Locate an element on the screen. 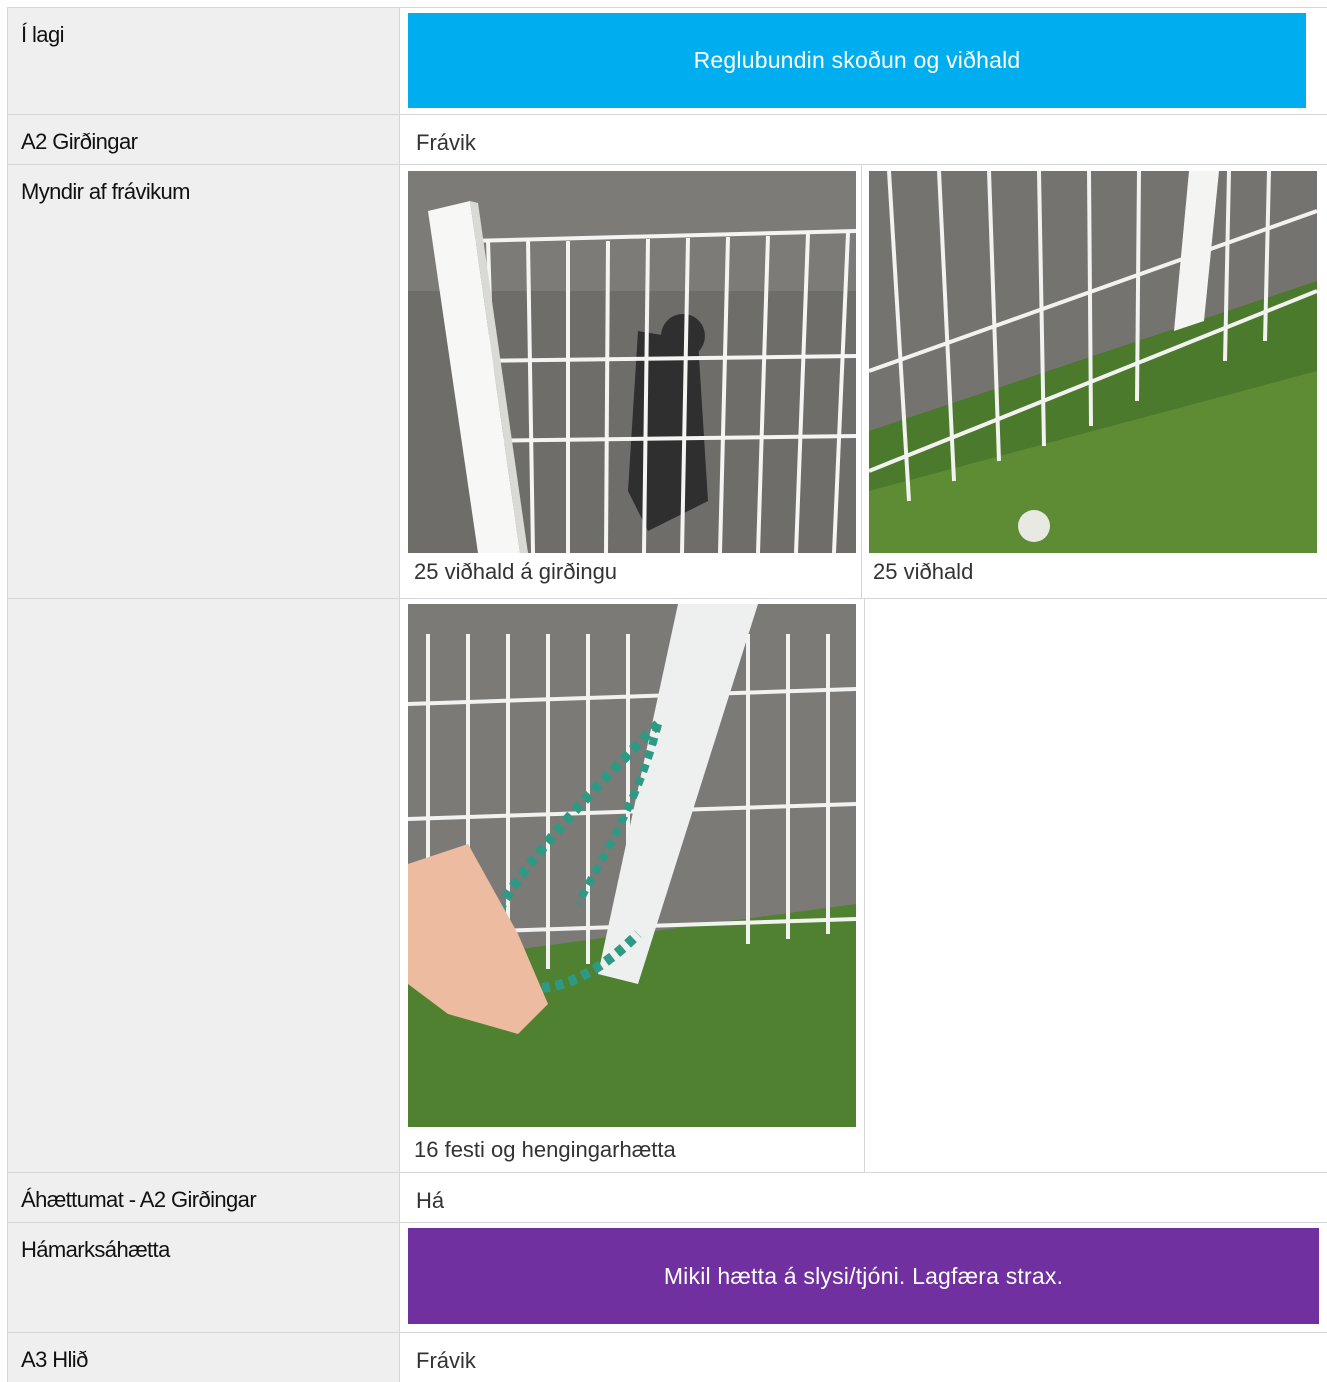  row-value-cell: Reglubundin skoðun og viðhald is located at coordinates (863, 61).